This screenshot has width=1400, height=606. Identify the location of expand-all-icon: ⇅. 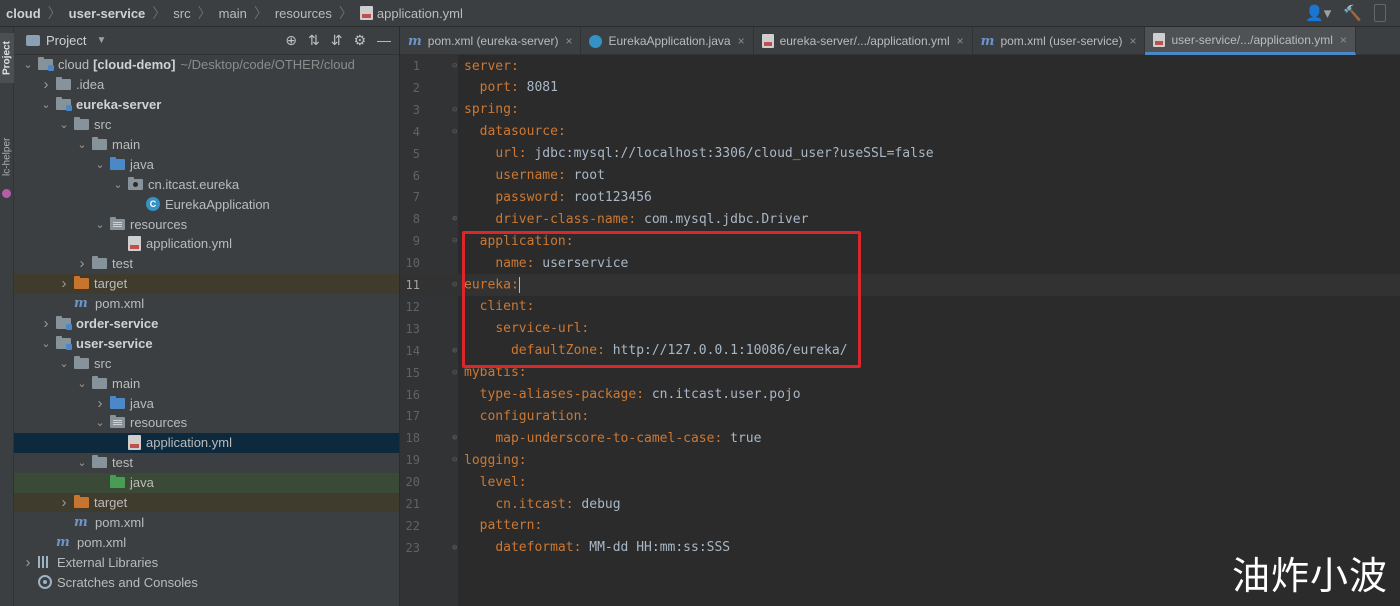
(314, 40).